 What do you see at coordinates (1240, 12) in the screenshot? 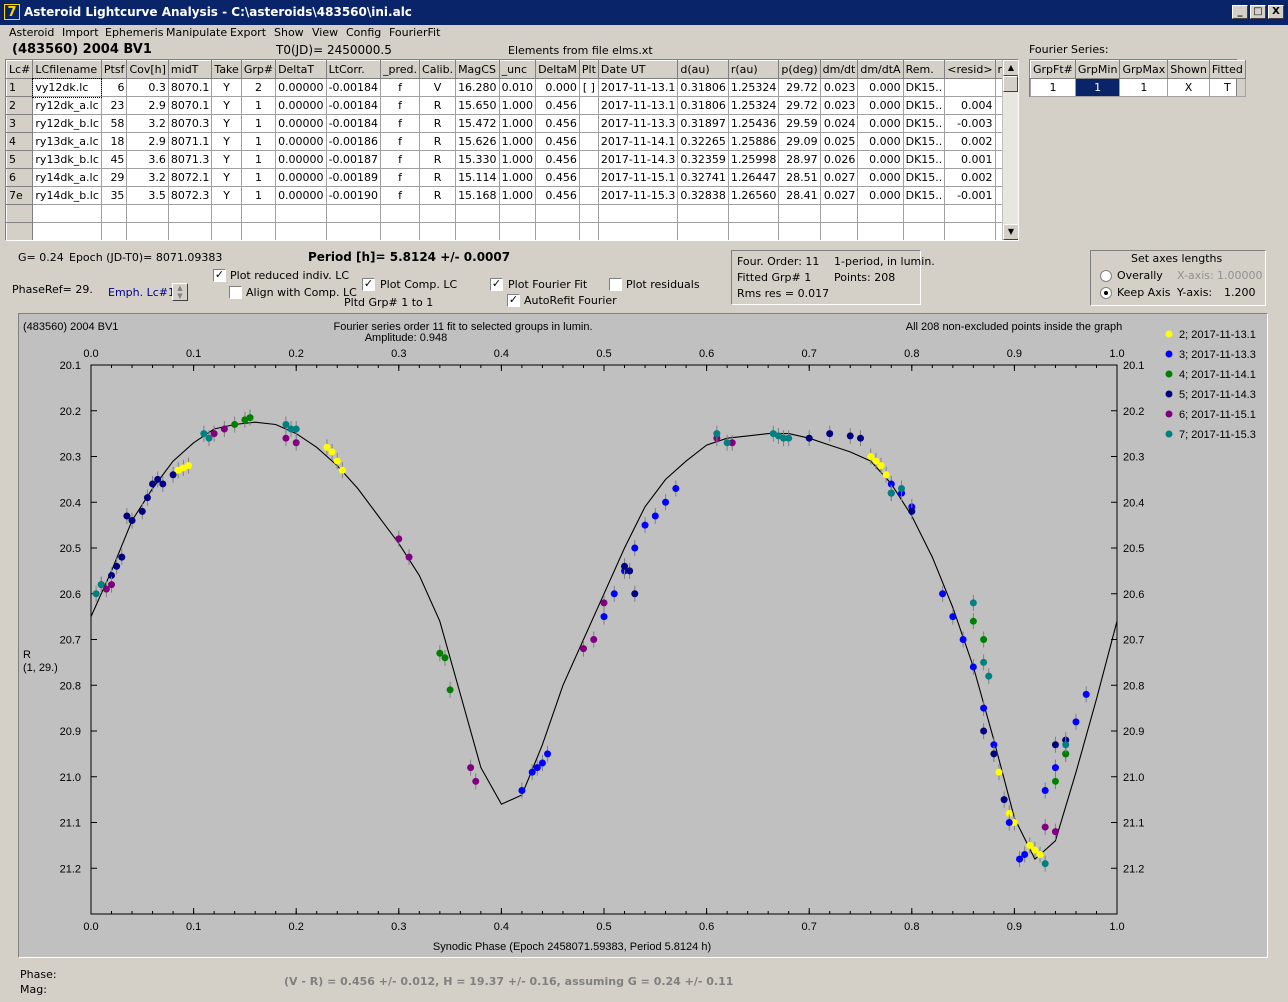
I see `minimize-button: _` at bounding box center [1240, 12].